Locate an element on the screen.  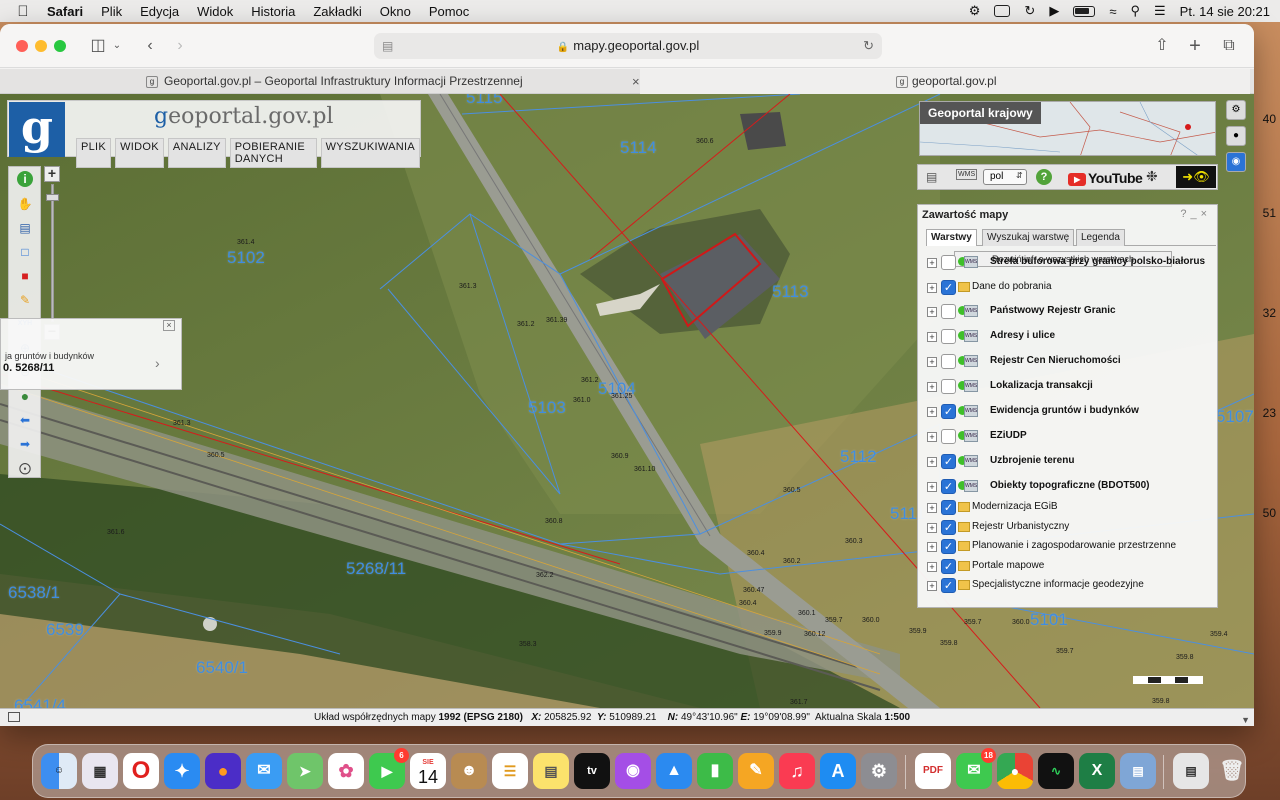
accessibility-icon: ❉ is located at coordinates (1152, 176).